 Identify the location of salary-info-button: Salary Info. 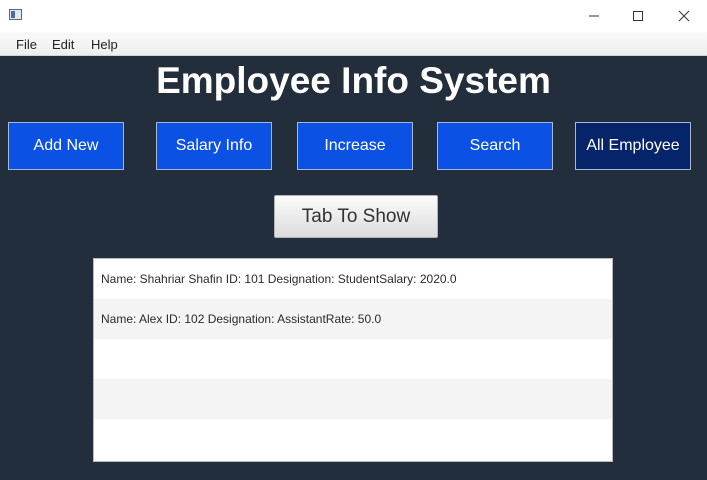
(214, 146).